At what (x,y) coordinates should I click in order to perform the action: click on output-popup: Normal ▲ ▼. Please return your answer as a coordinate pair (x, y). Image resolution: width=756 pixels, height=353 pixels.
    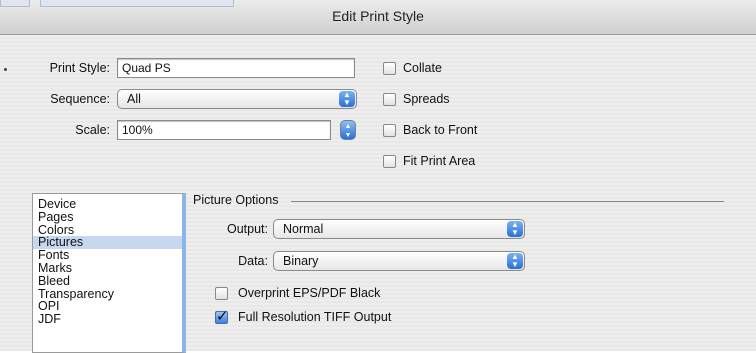
    Looking at the image, I should click on (399, 229).